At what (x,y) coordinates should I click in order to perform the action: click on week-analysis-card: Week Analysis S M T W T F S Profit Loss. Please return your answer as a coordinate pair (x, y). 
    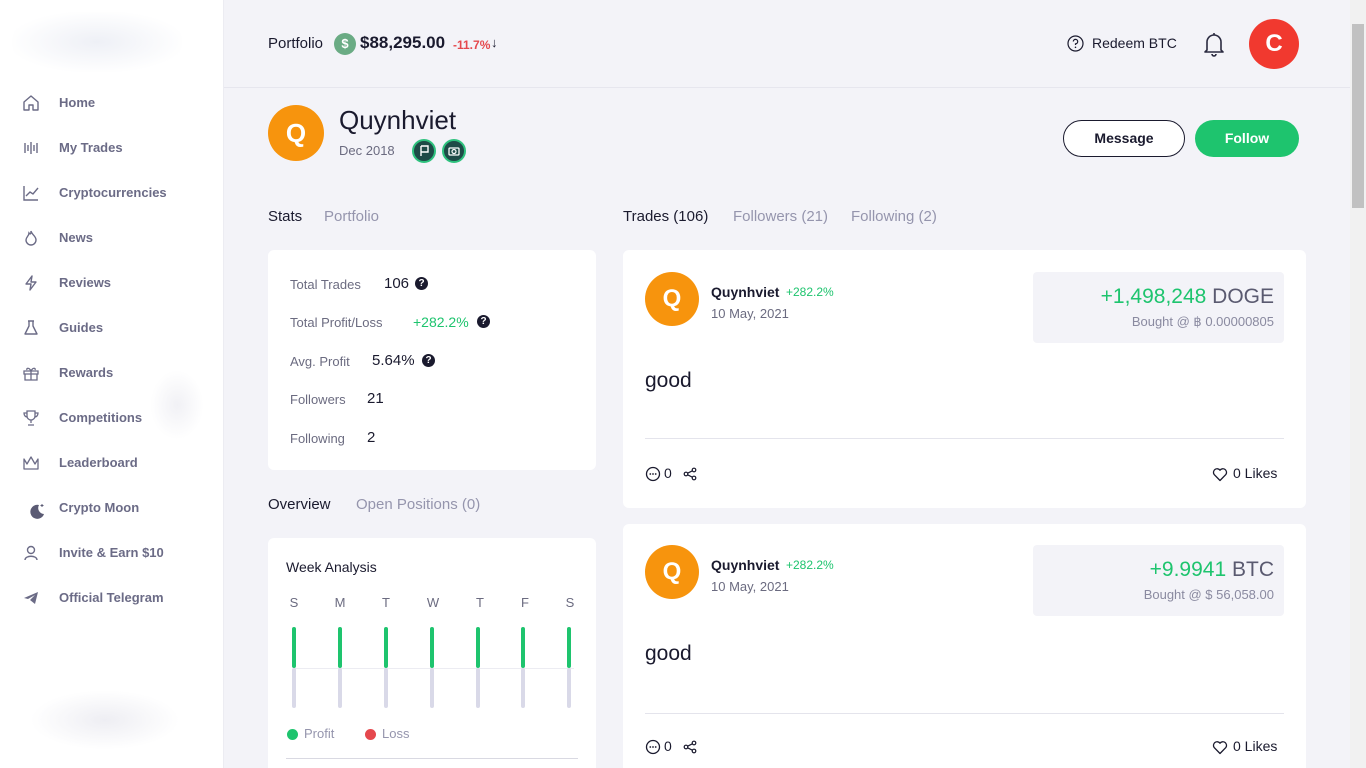
    Looking at the image, I should click on (432, 653).